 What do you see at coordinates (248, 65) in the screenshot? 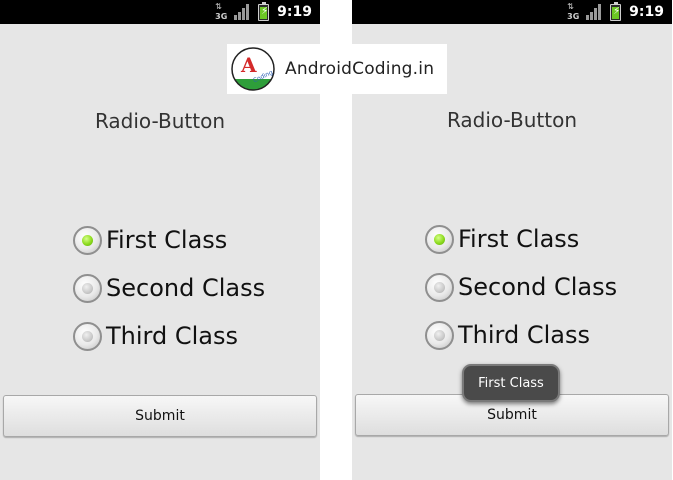
I see `svg-text: A` at bounding box center [248, 65].